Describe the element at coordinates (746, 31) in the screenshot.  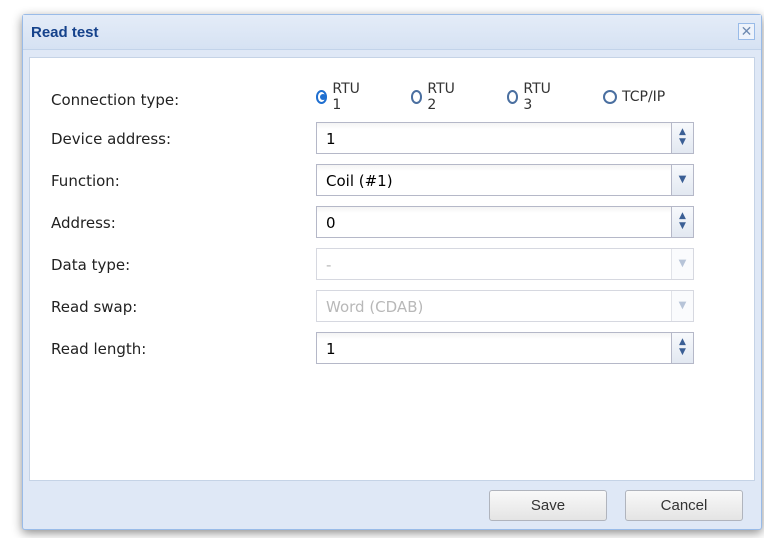
I see `close-icon: ✕` at that location.